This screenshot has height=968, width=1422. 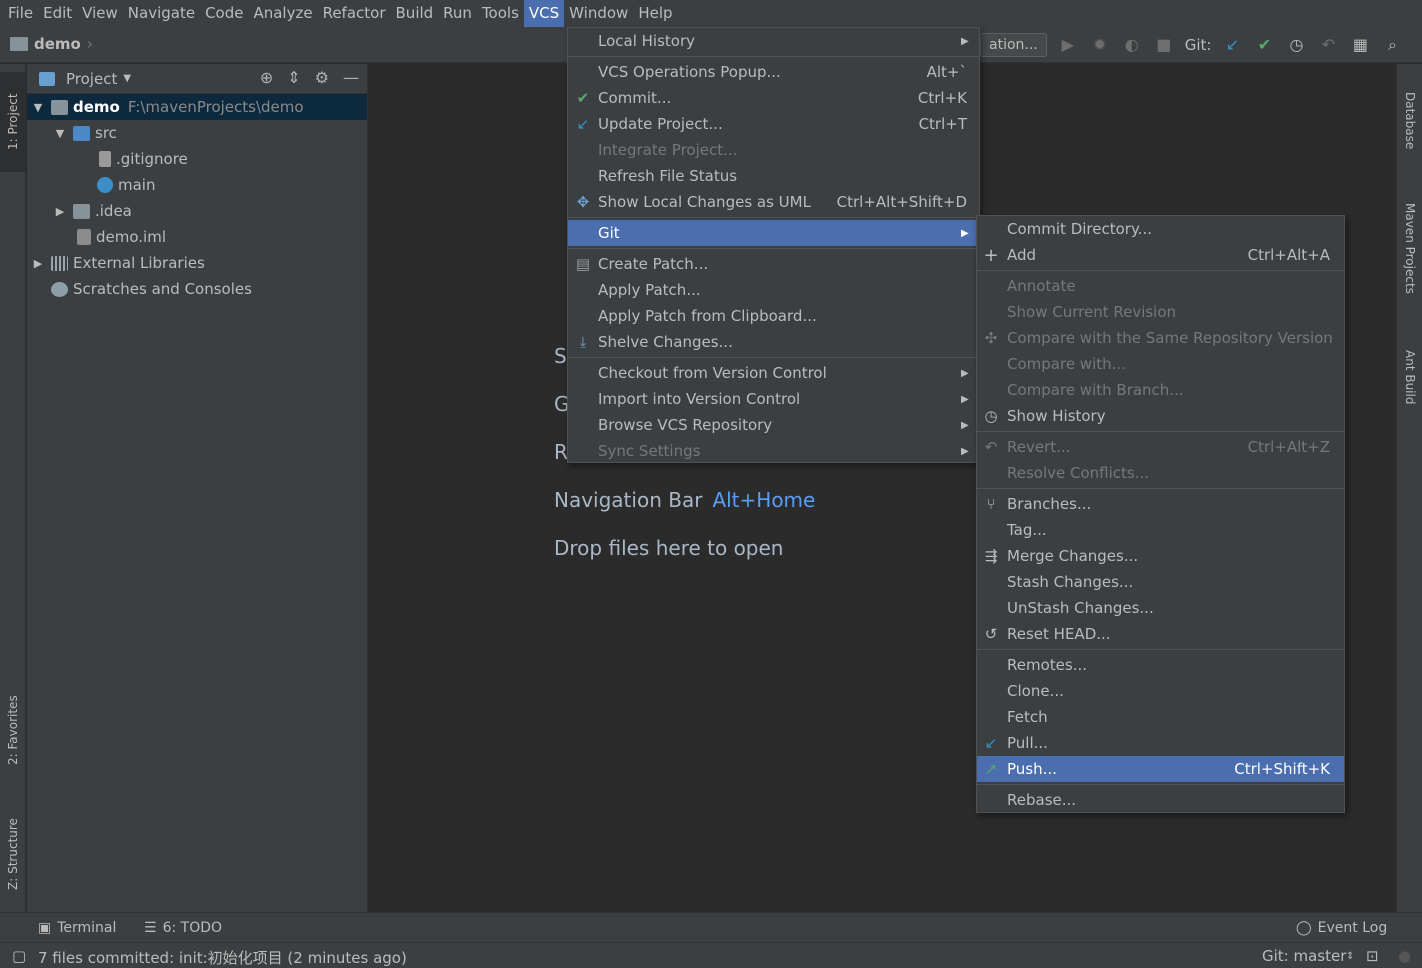 I want to click on tab-structure: Z: Structure, so click(x=13, y=854).